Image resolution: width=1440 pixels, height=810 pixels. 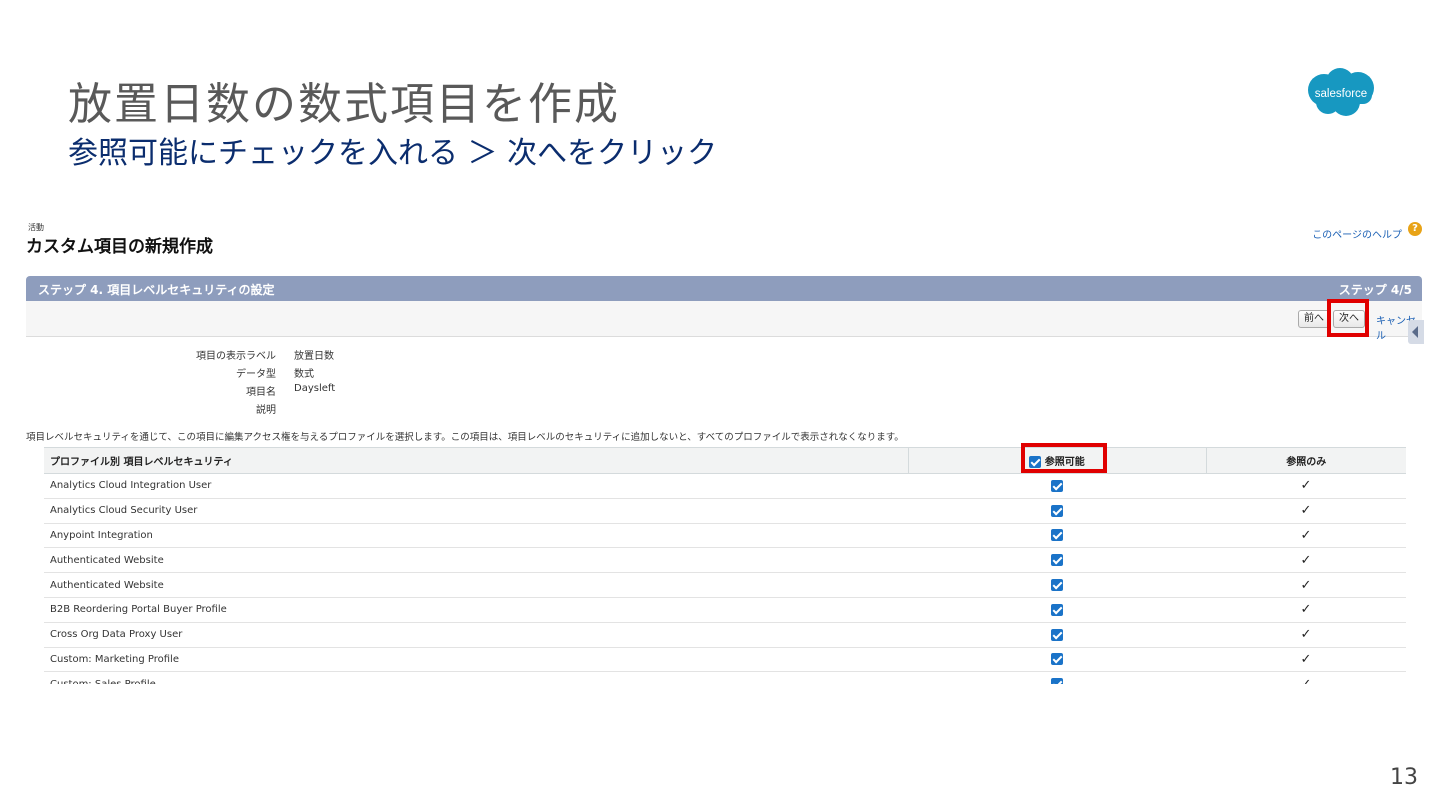 What do you see at coordinates (224, 407) in the screenshot?
I see `detail-row: 説明` at bounding box center [224, 407].